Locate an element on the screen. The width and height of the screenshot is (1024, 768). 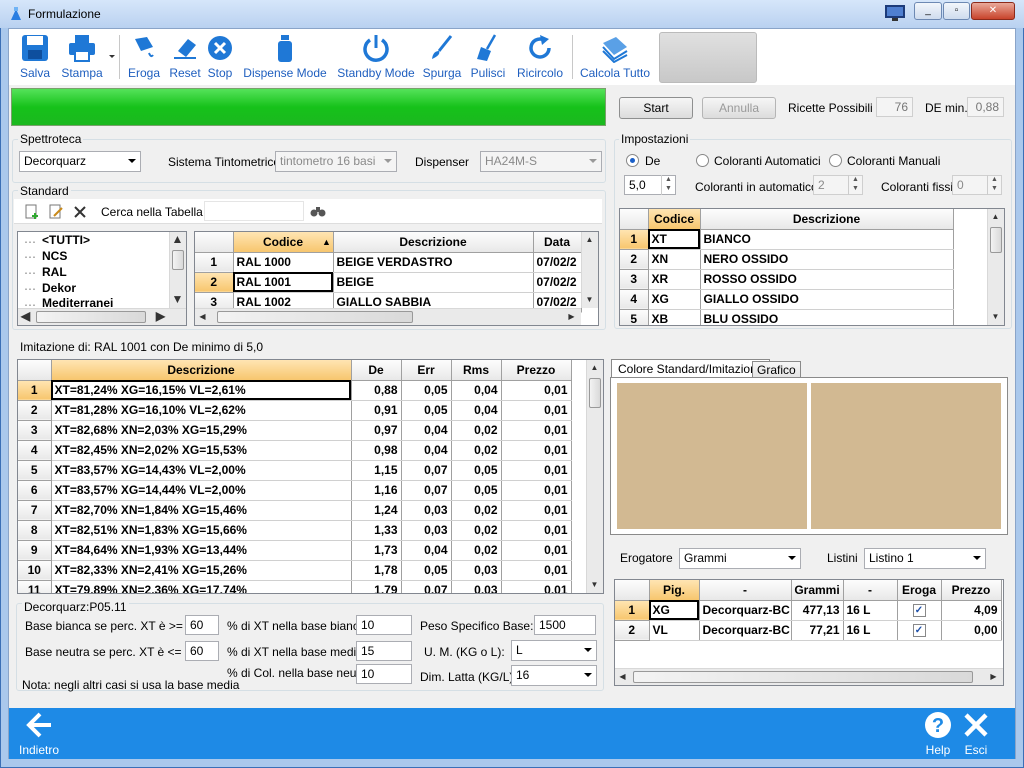
column-header-pig: Pig. is located at coordinates (674, 590).